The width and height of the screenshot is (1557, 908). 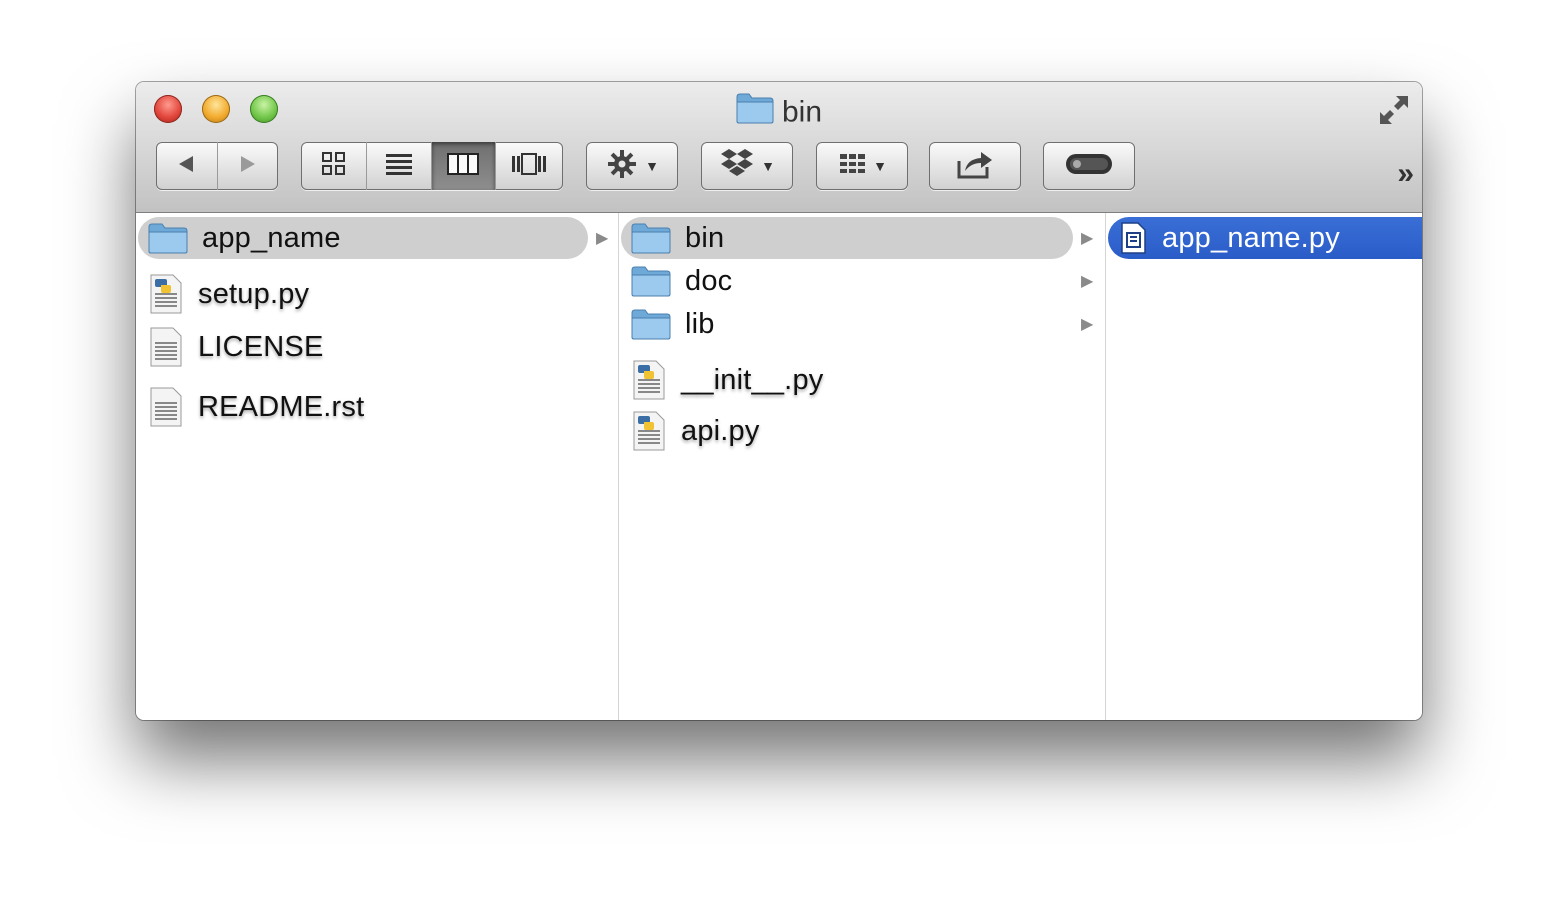 I want to click on back-arrow-icon, so click(x=186, y=166).